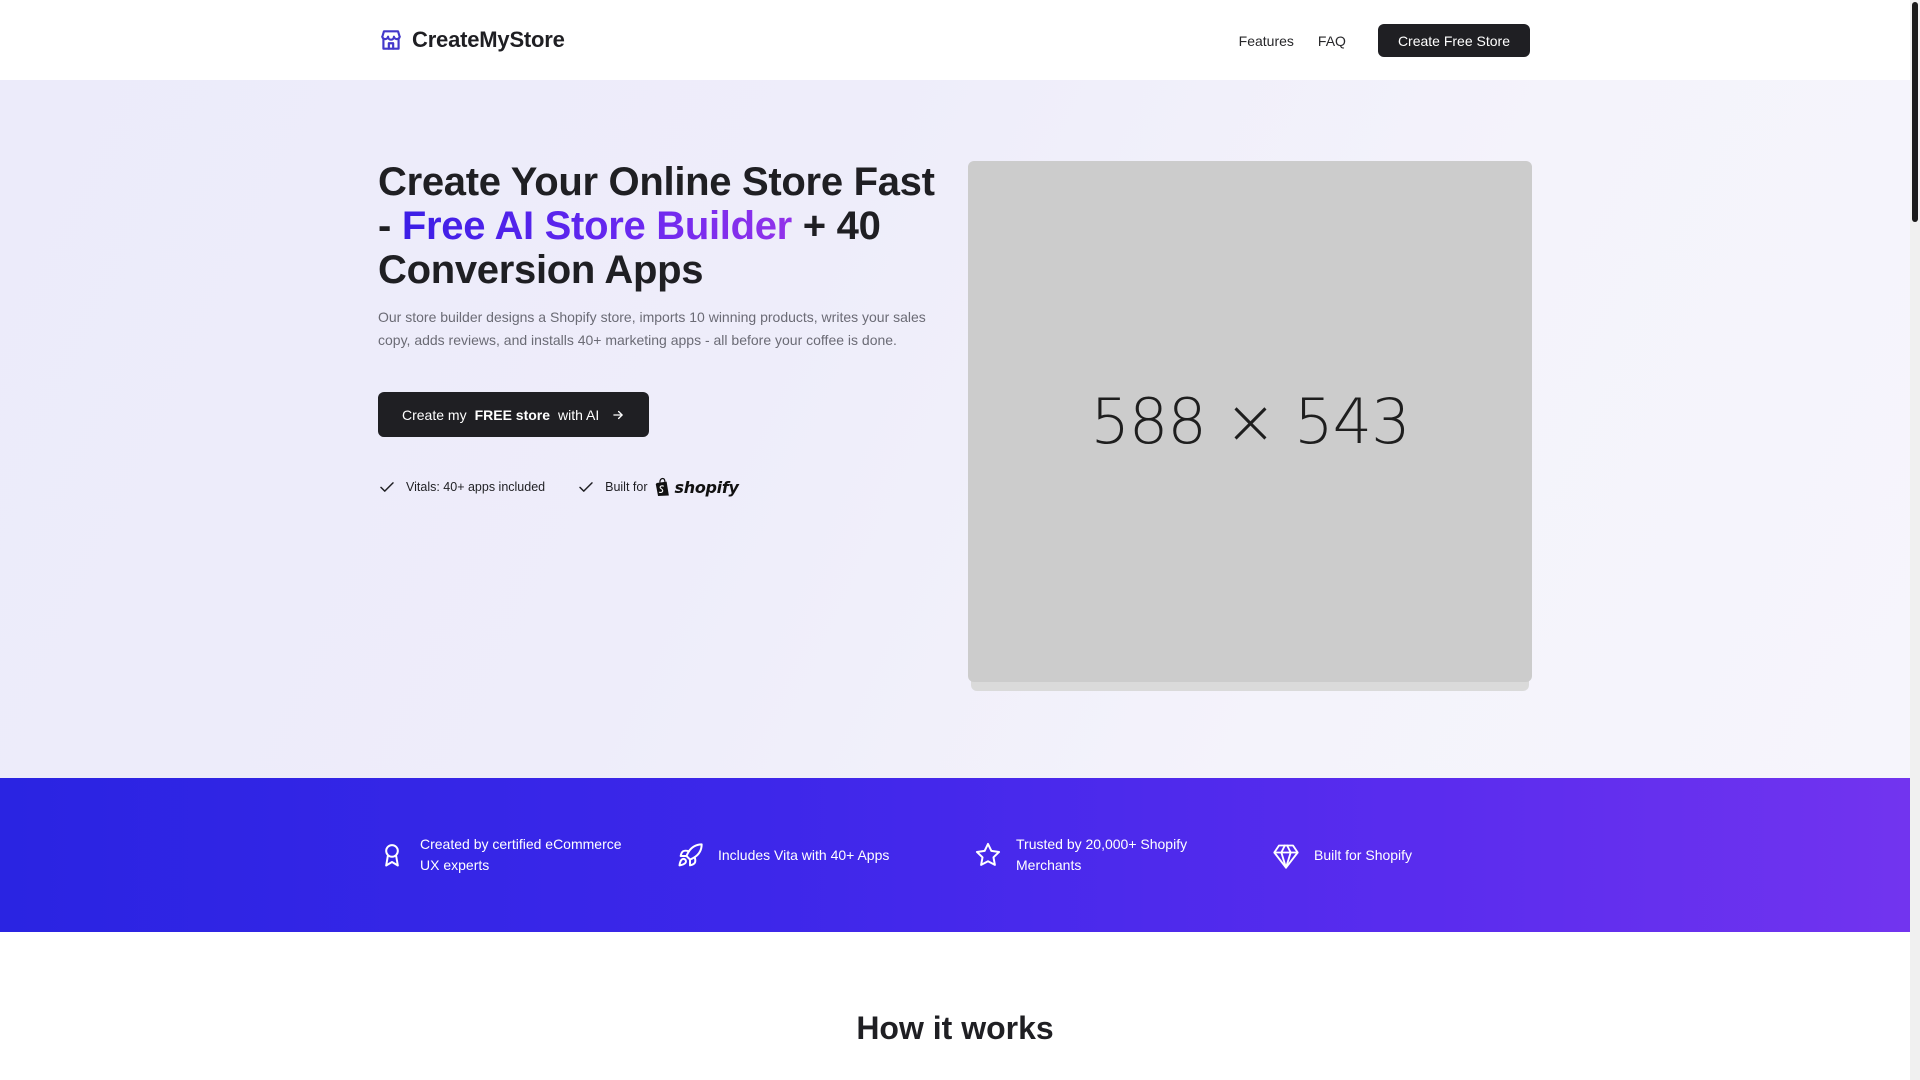  Describe the element at coordinates (1266, 41) in the screenshot. I see `nav-link-features: Features` at that location.